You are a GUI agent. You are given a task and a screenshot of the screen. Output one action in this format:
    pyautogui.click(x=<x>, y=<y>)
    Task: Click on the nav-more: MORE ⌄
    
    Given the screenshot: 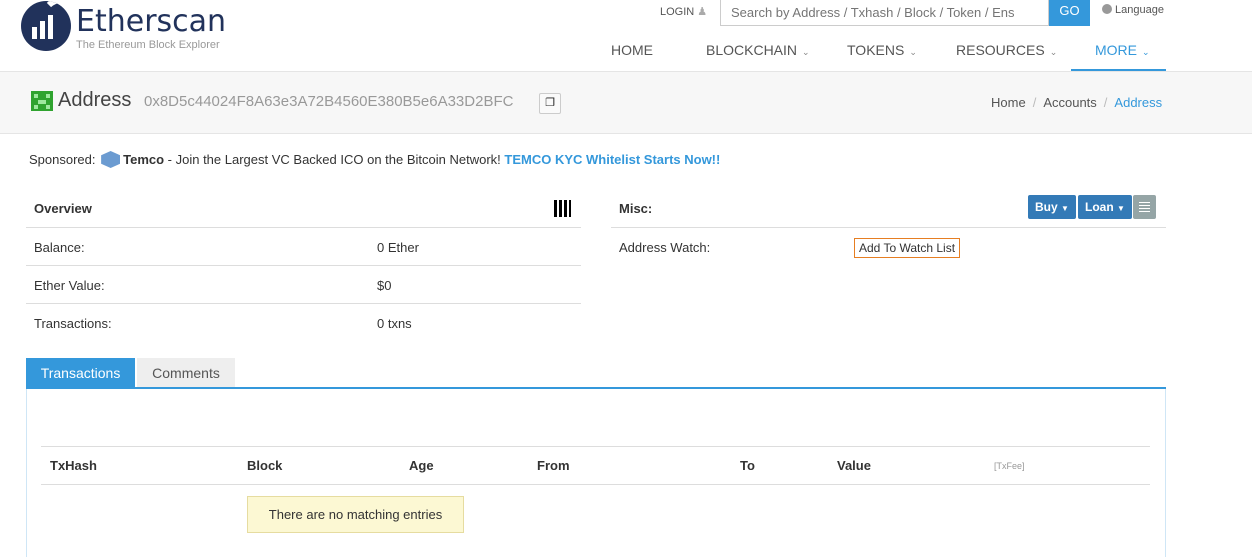 What is the action you would take?
    pyautogui.click(x=1122, y=50)
    